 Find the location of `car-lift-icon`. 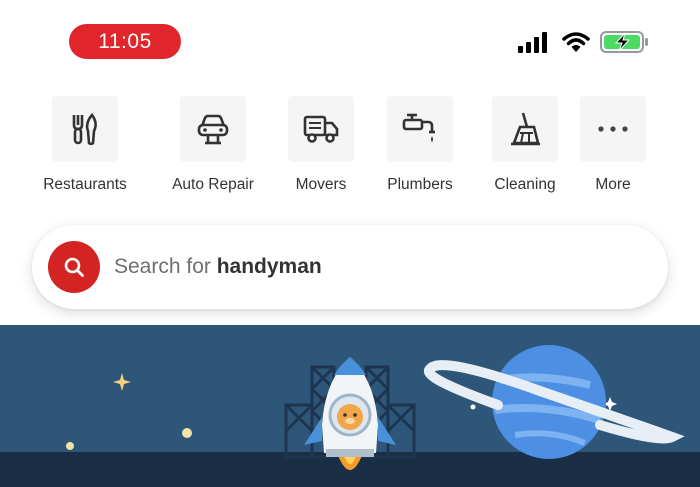

car-lift-icon is located at coordinates (213, 129).